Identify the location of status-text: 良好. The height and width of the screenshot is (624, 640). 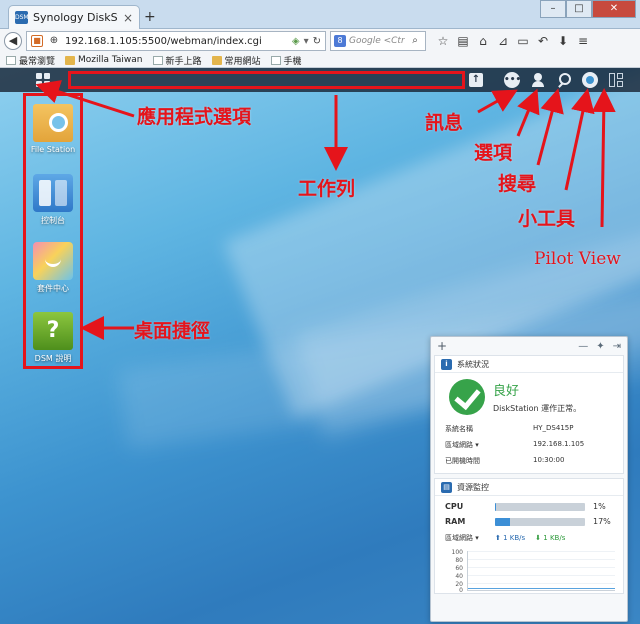
(506, 391).